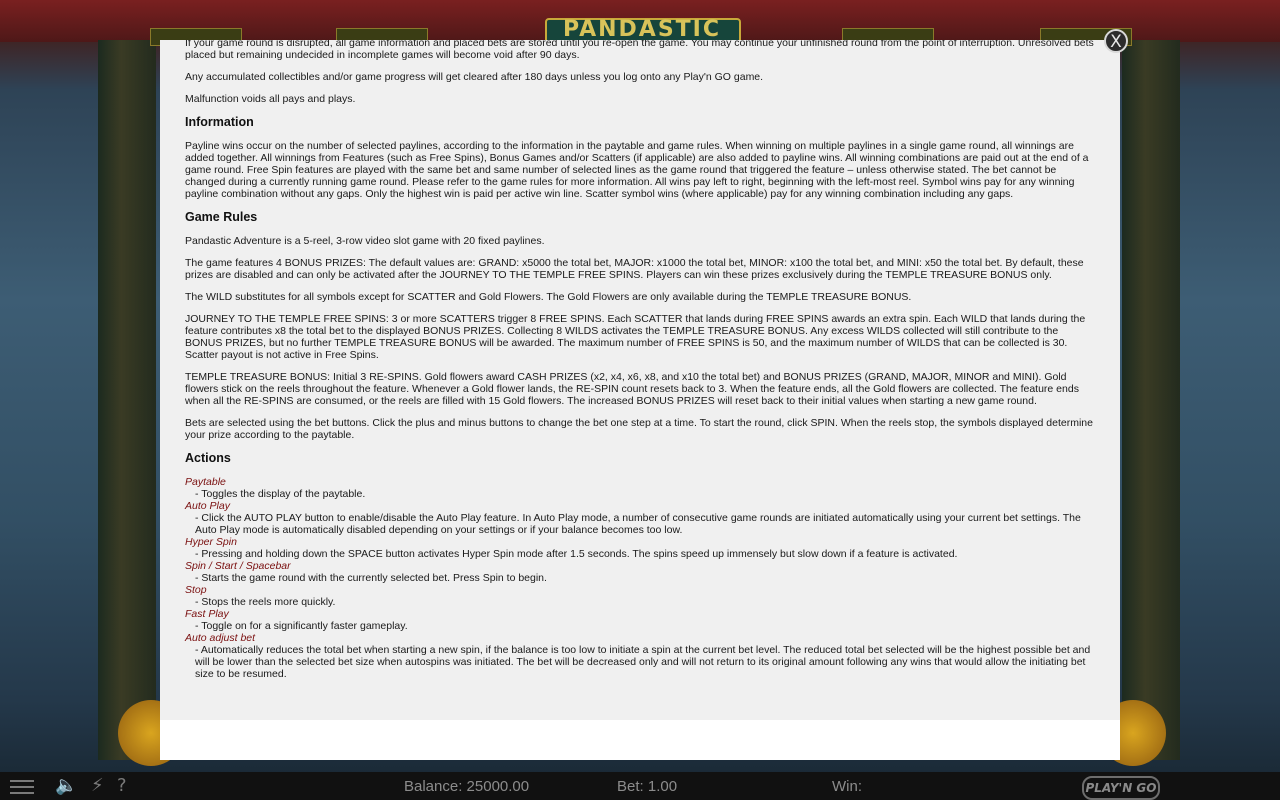 The image size is (1280, 800). What do you see at coordinates (221, 217) in the screenshot?
I see `game-rules-heading: Game Rules` at bounding box center [221, 217].